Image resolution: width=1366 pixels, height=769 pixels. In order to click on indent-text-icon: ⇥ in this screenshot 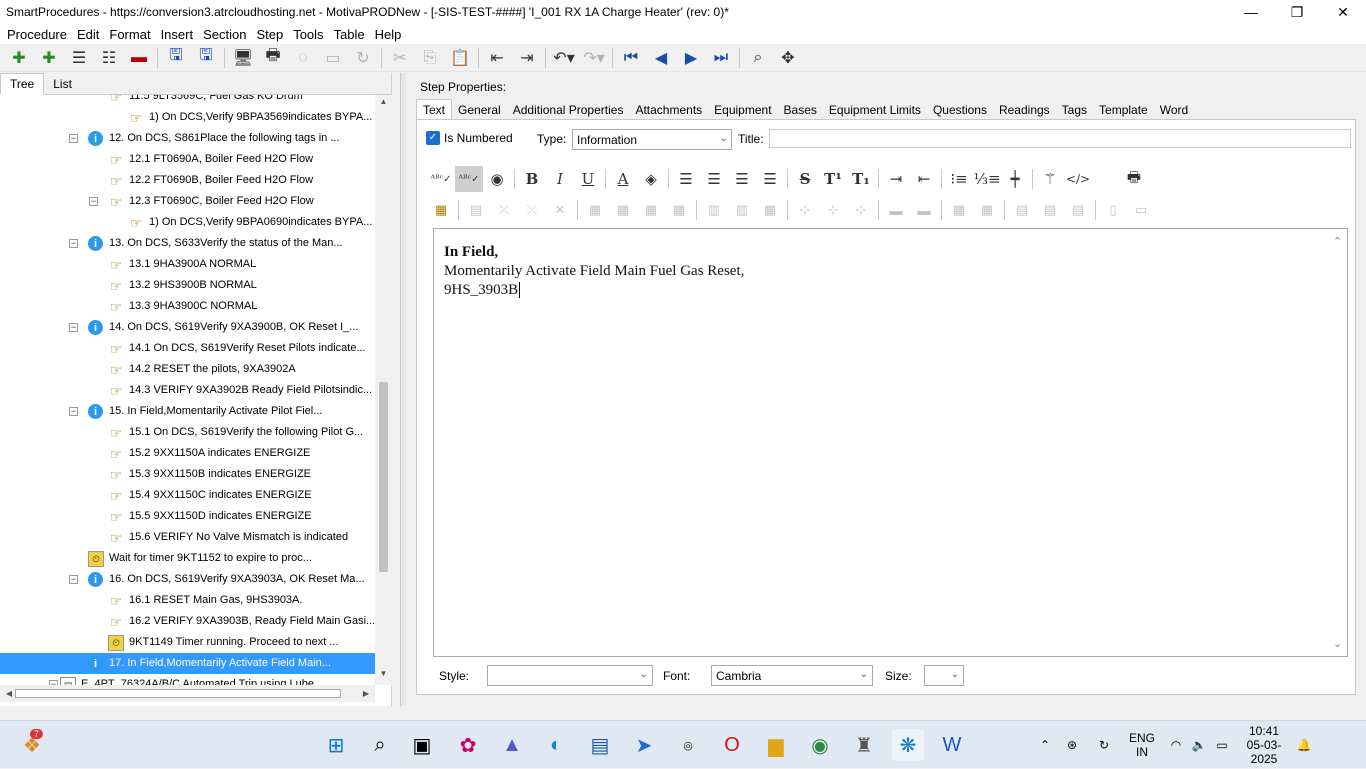, I will do `click(896, 179)`.